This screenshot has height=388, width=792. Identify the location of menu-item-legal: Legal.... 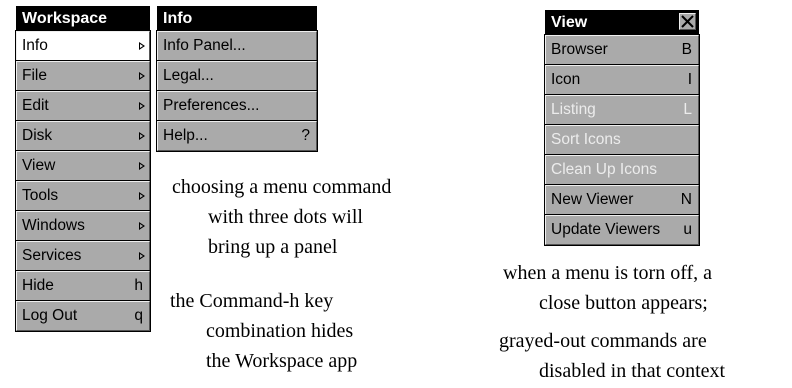
(237, 76).